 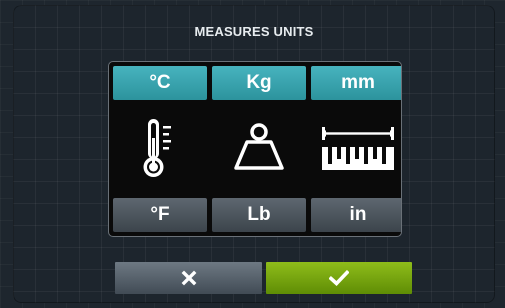 I want to click on checkmark-icon, so click(x=339, y=278).